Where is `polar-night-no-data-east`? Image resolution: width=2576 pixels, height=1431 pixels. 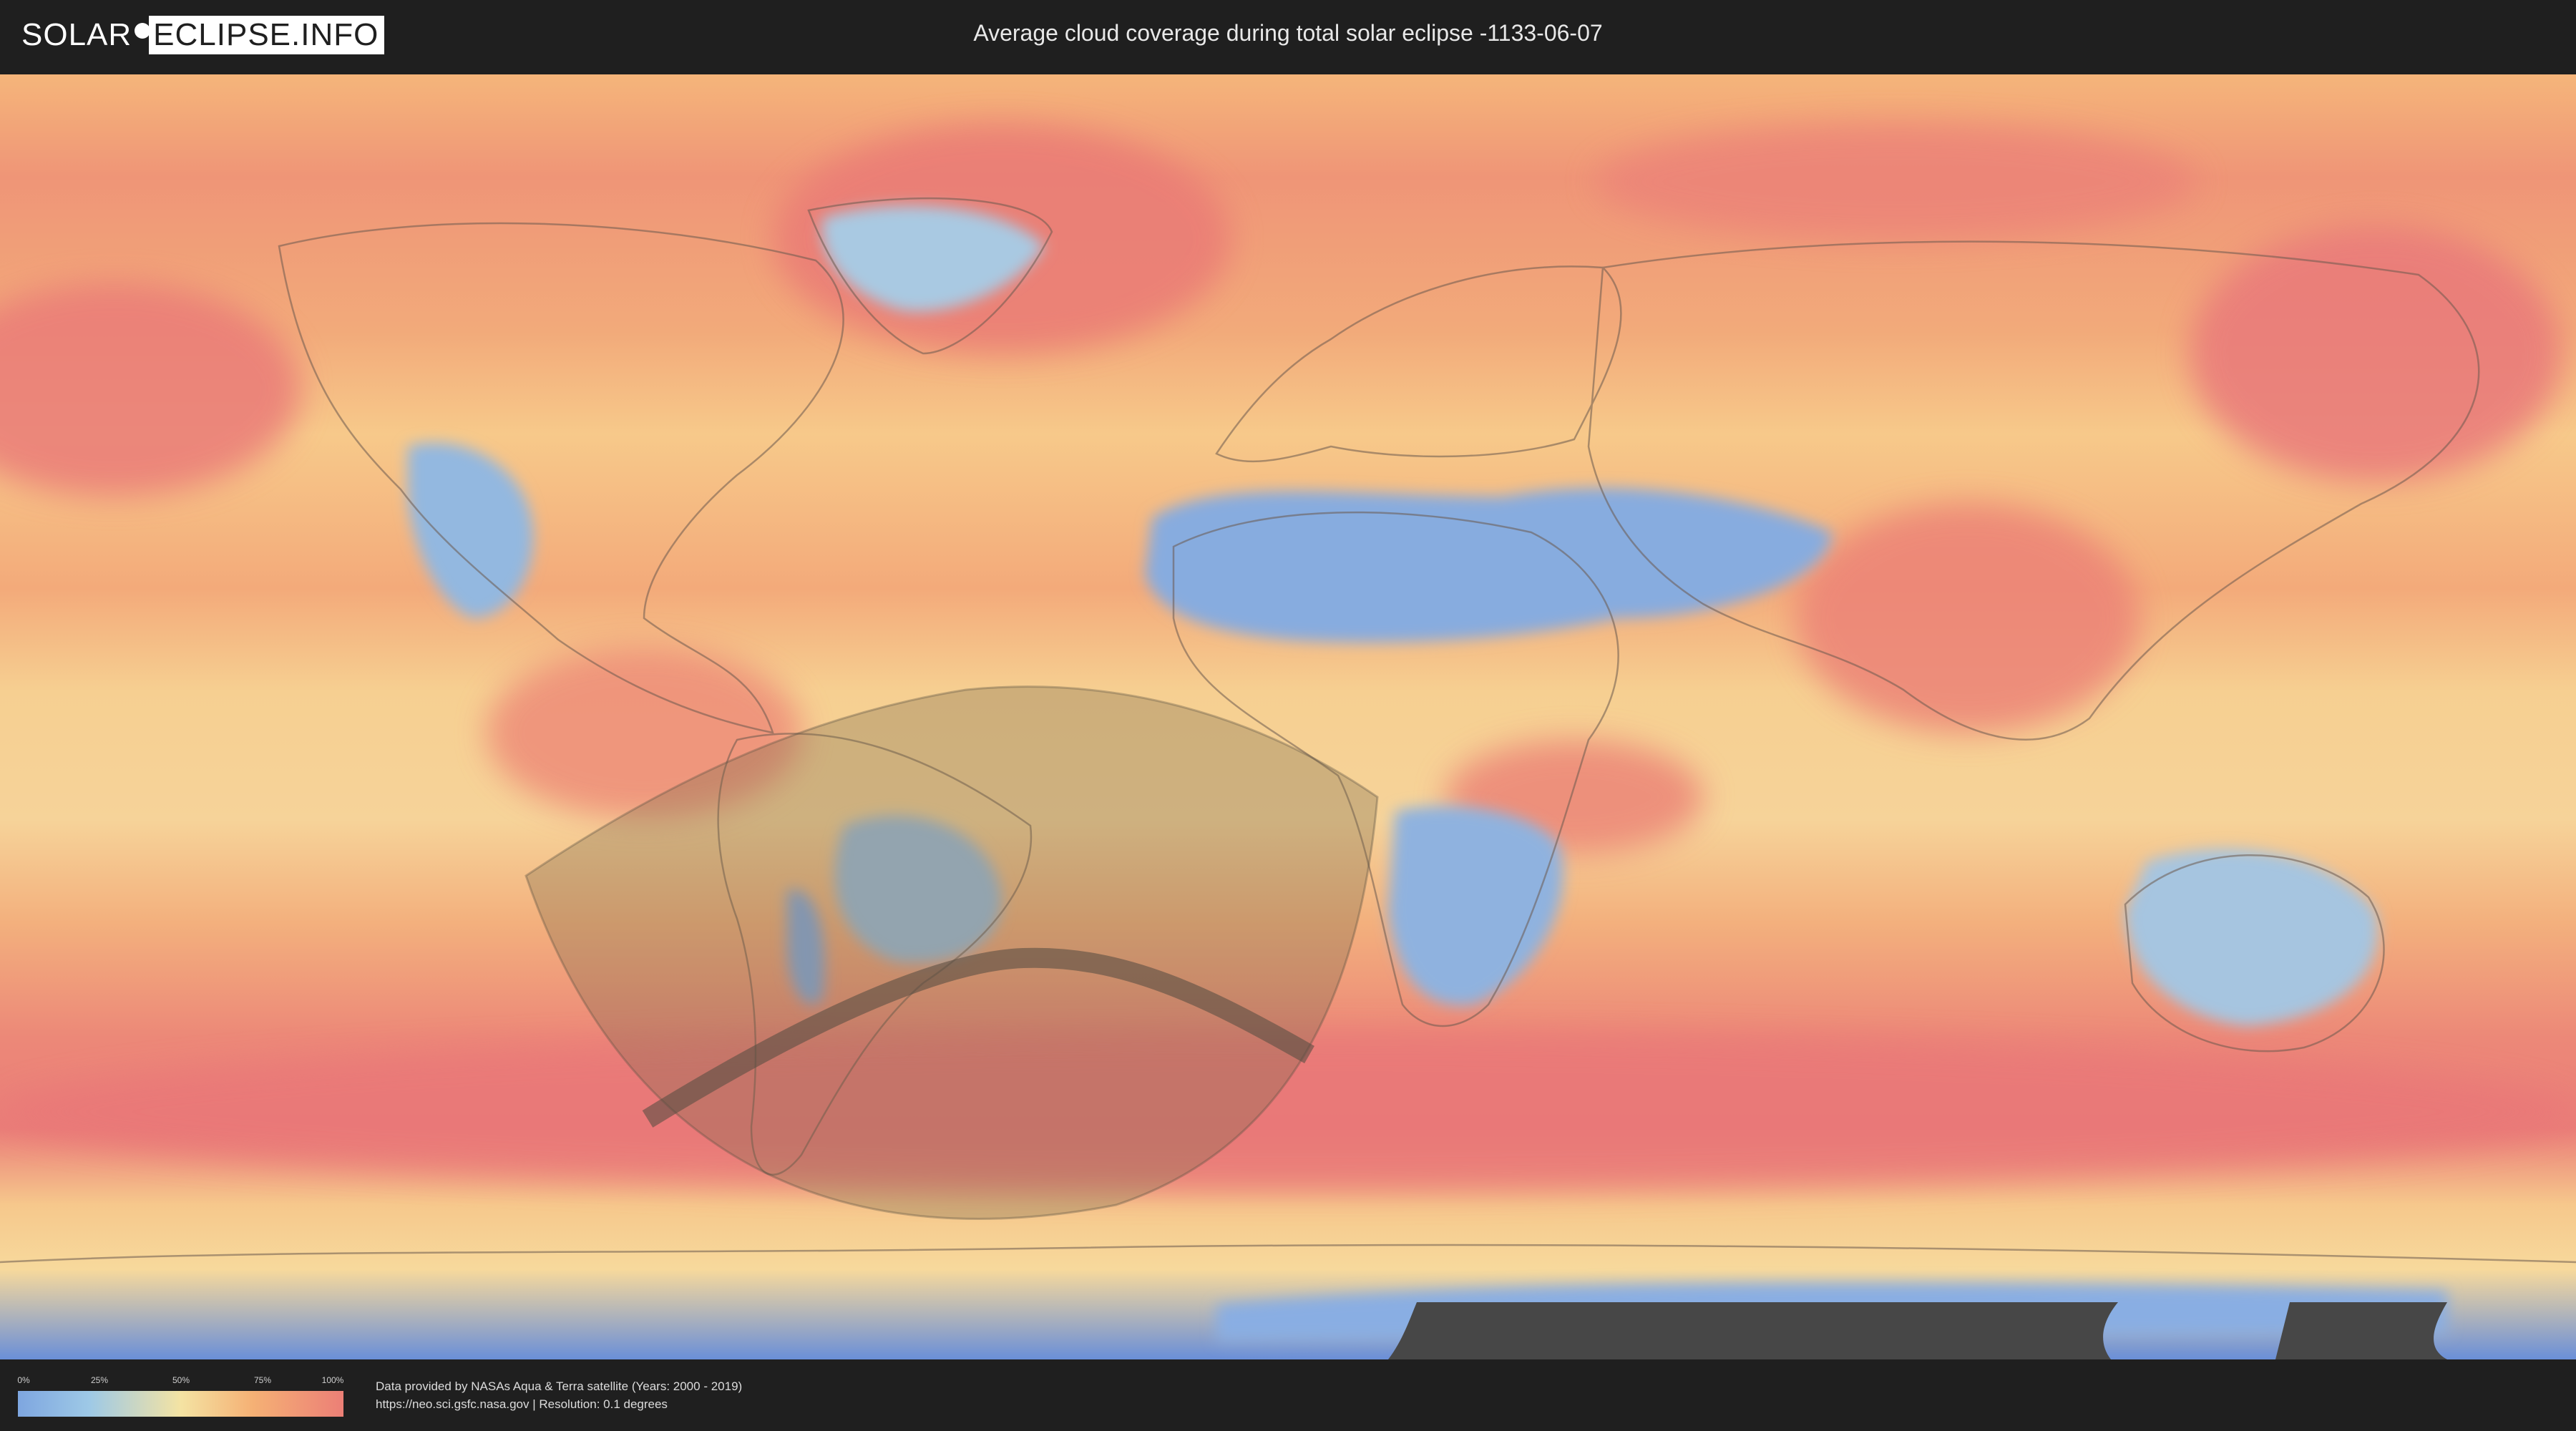 polar-night-no-data-east is located at coordinates (2361, 1330).